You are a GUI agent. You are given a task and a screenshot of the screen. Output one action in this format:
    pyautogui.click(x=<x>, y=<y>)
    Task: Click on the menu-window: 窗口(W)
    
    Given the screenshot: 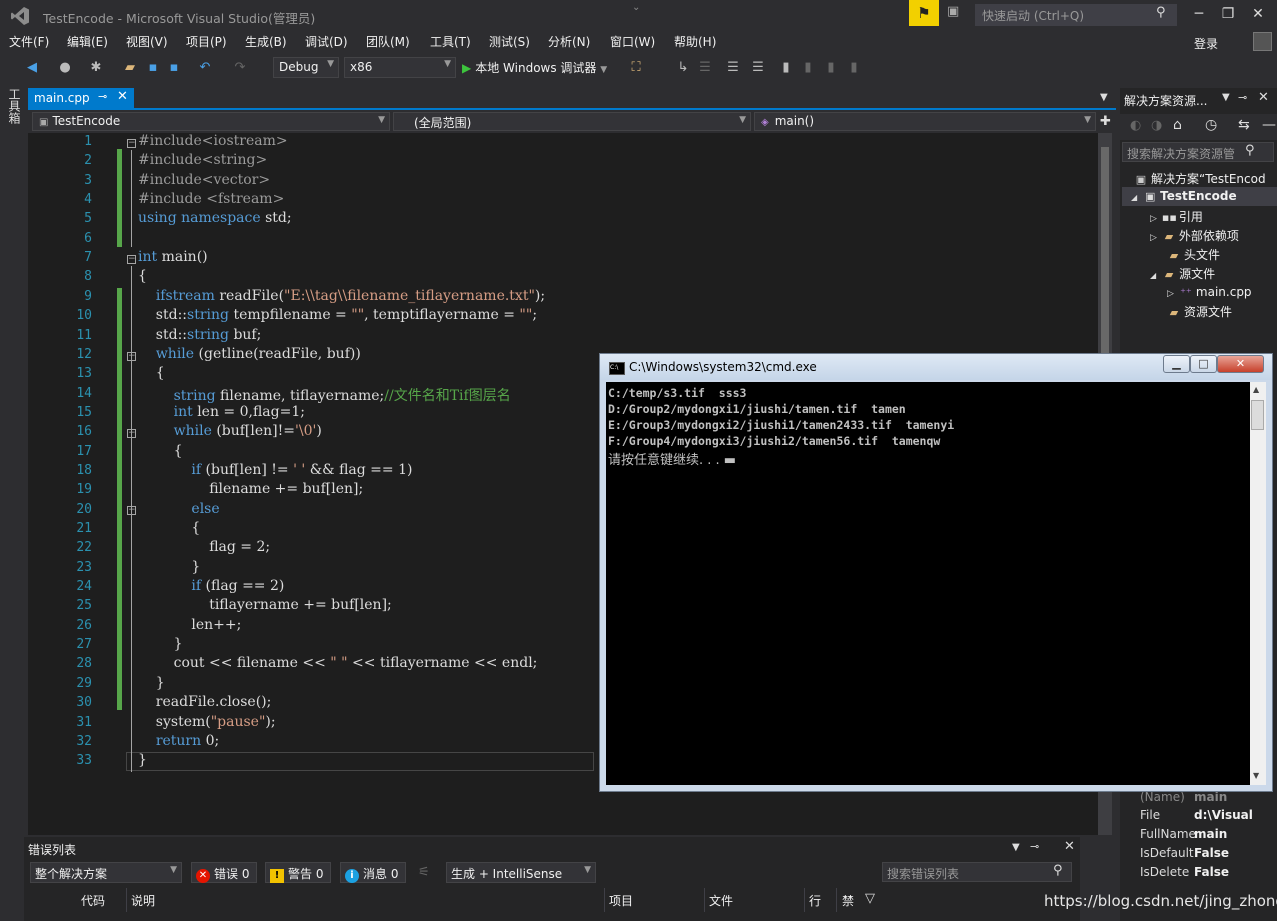 What is the action you would take?
    pyautogui.click(x=632, y=41)
    